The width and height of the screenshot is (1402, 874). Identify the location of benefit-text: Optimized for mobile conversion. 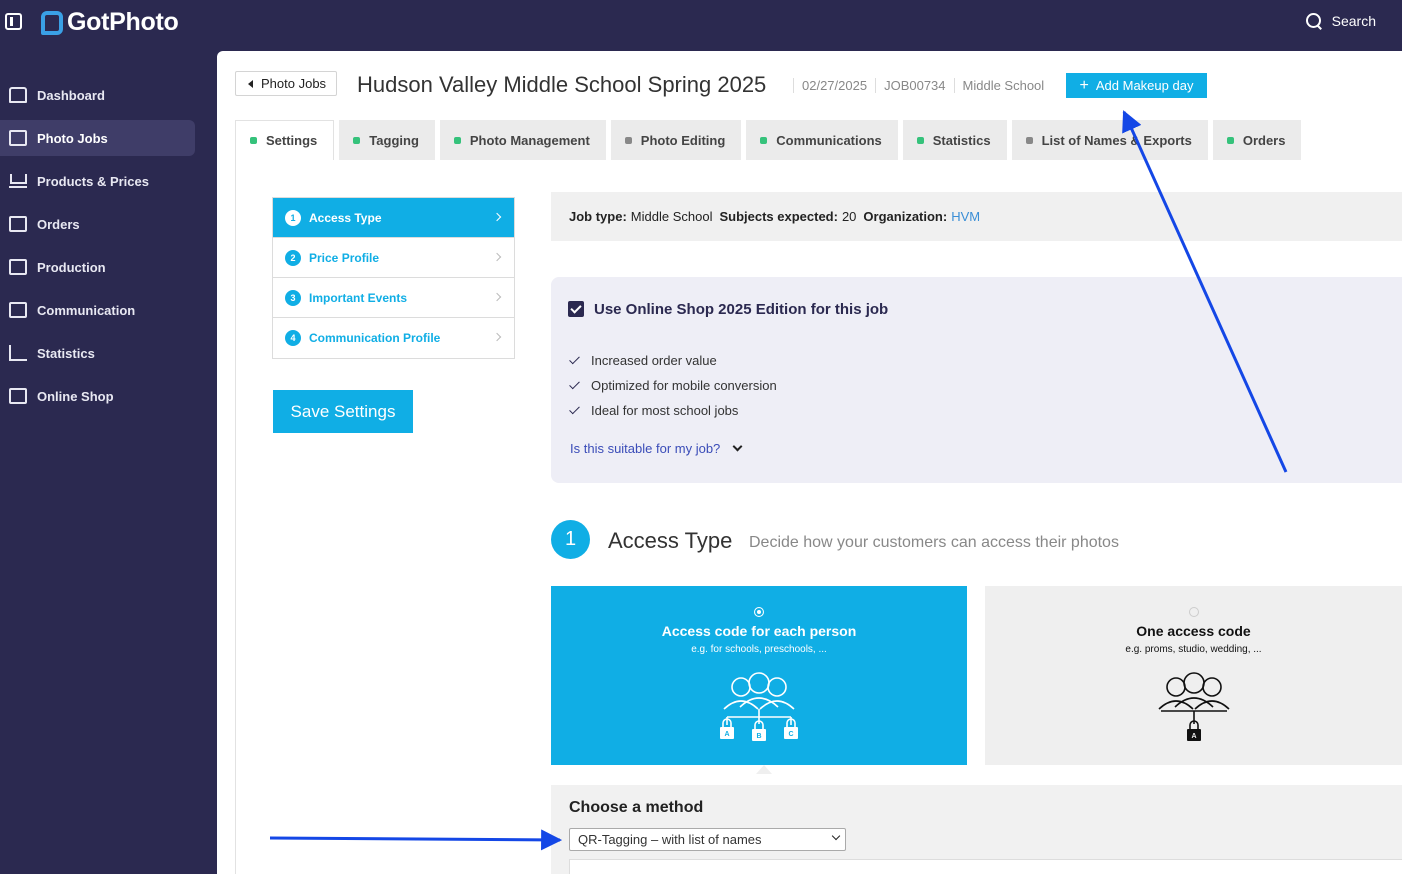
(684, 385).